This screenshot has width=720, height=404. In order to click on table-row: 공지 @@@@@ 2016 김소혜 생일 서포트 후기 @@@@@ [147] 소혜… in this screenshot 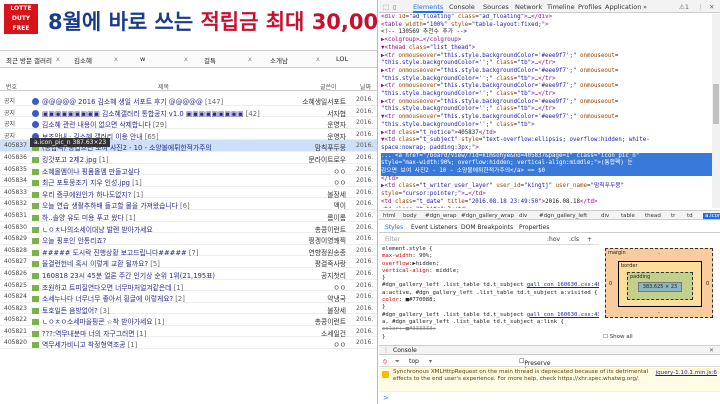, I will do `click(188, 100)`.